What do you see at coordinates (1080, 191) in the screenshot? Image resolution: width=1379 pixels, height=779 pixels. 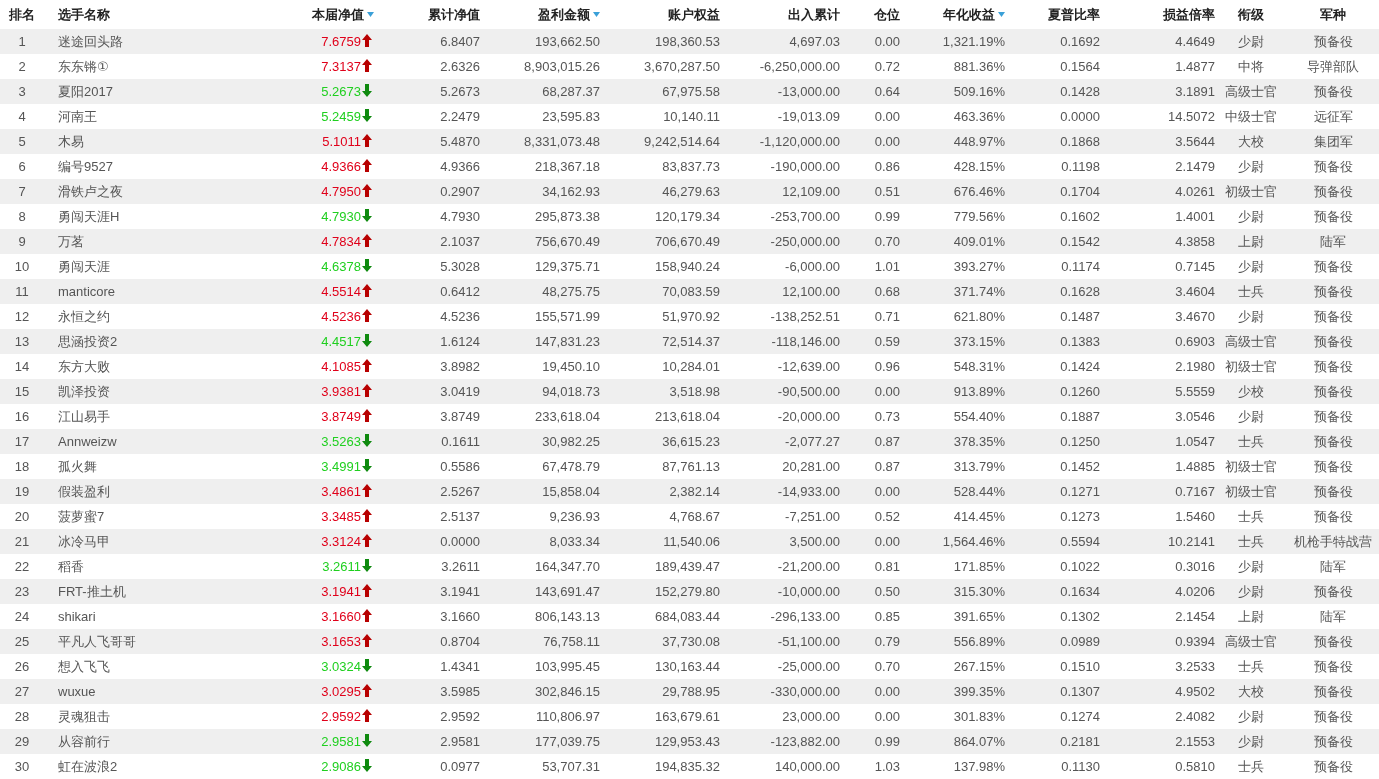 I see `sharpe-cell: 0.1704` at bounding box center [1080, 191].